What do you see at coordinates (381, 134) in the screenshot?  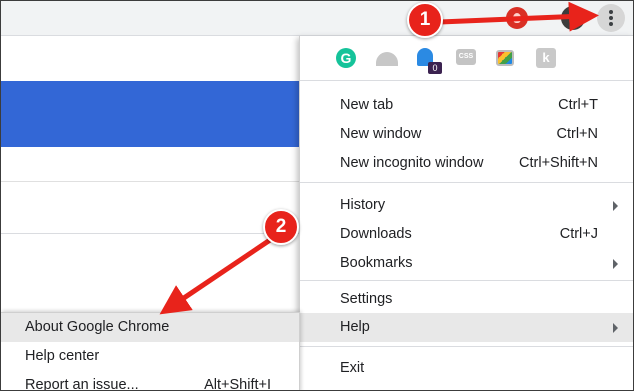 I see `menu-item-label: New window` at bounding box center [381, 134].